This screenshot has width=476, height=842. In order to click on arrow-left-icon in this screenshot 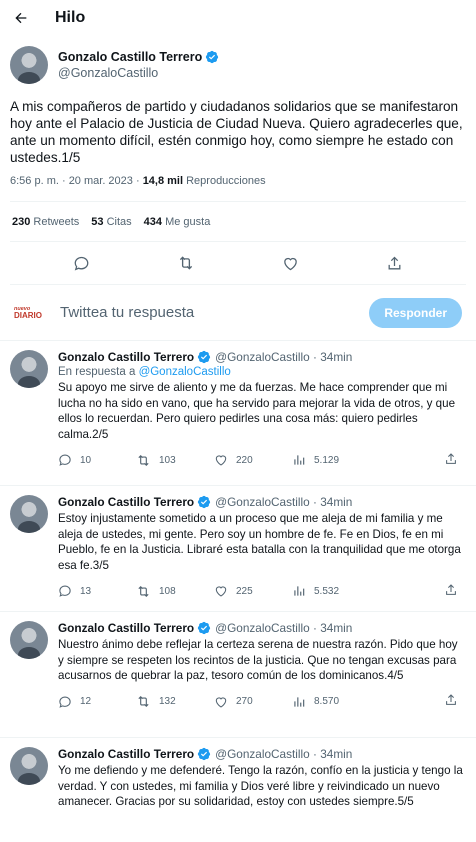, I will do `click(21, 18)`.